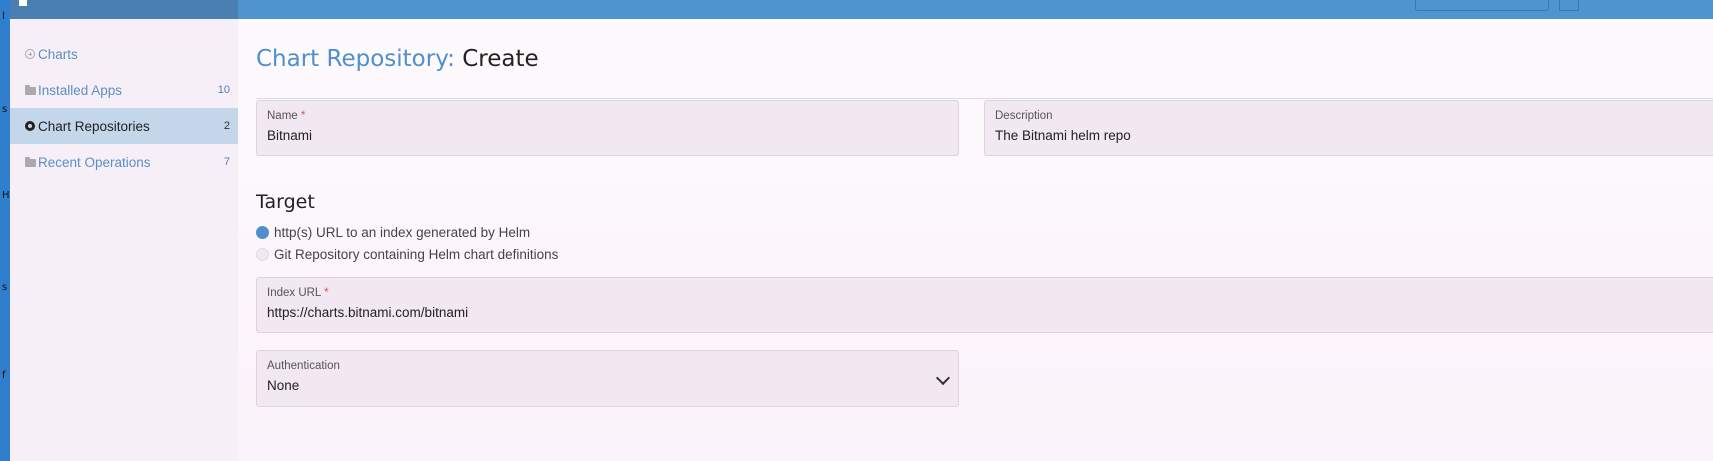  I want to click on top-bar-button, so click(1482, 5).